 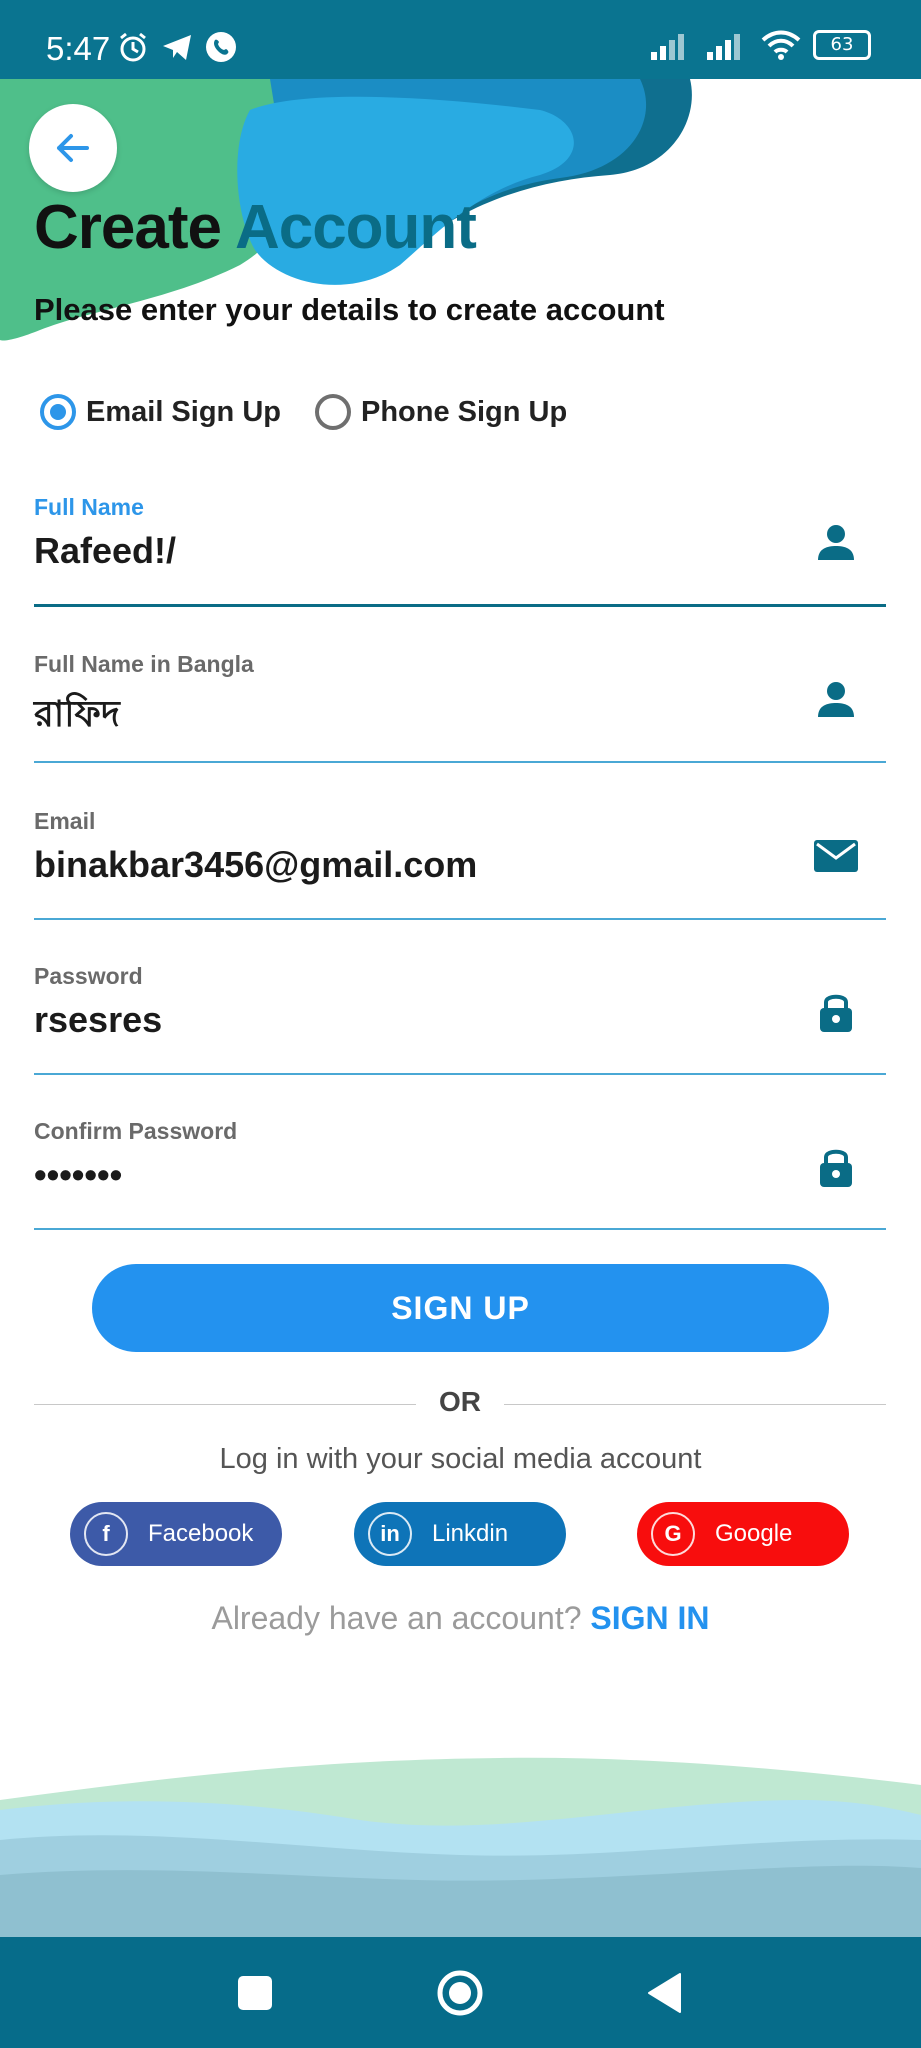 I want to click on linkedin-label: Linkdin, so click(x=470, y=1533).